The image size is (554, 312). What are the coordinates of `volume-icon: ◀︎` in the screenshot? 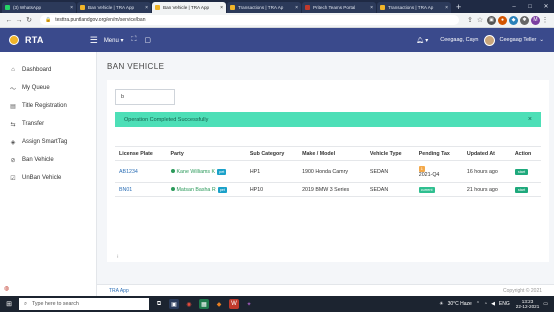 It's located at (493, 304).